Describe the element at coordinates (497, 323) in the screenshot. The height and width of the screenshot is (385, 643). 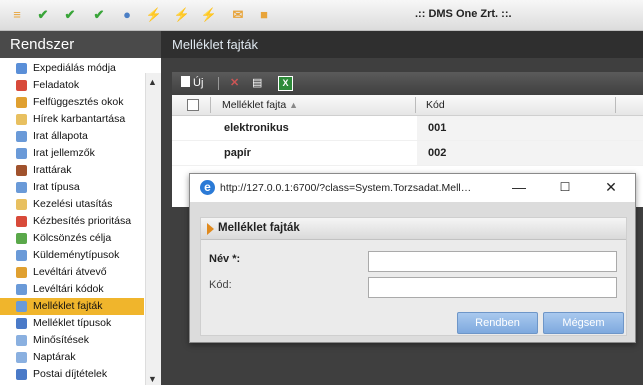
I see `ok-button: Rendben` at that location.